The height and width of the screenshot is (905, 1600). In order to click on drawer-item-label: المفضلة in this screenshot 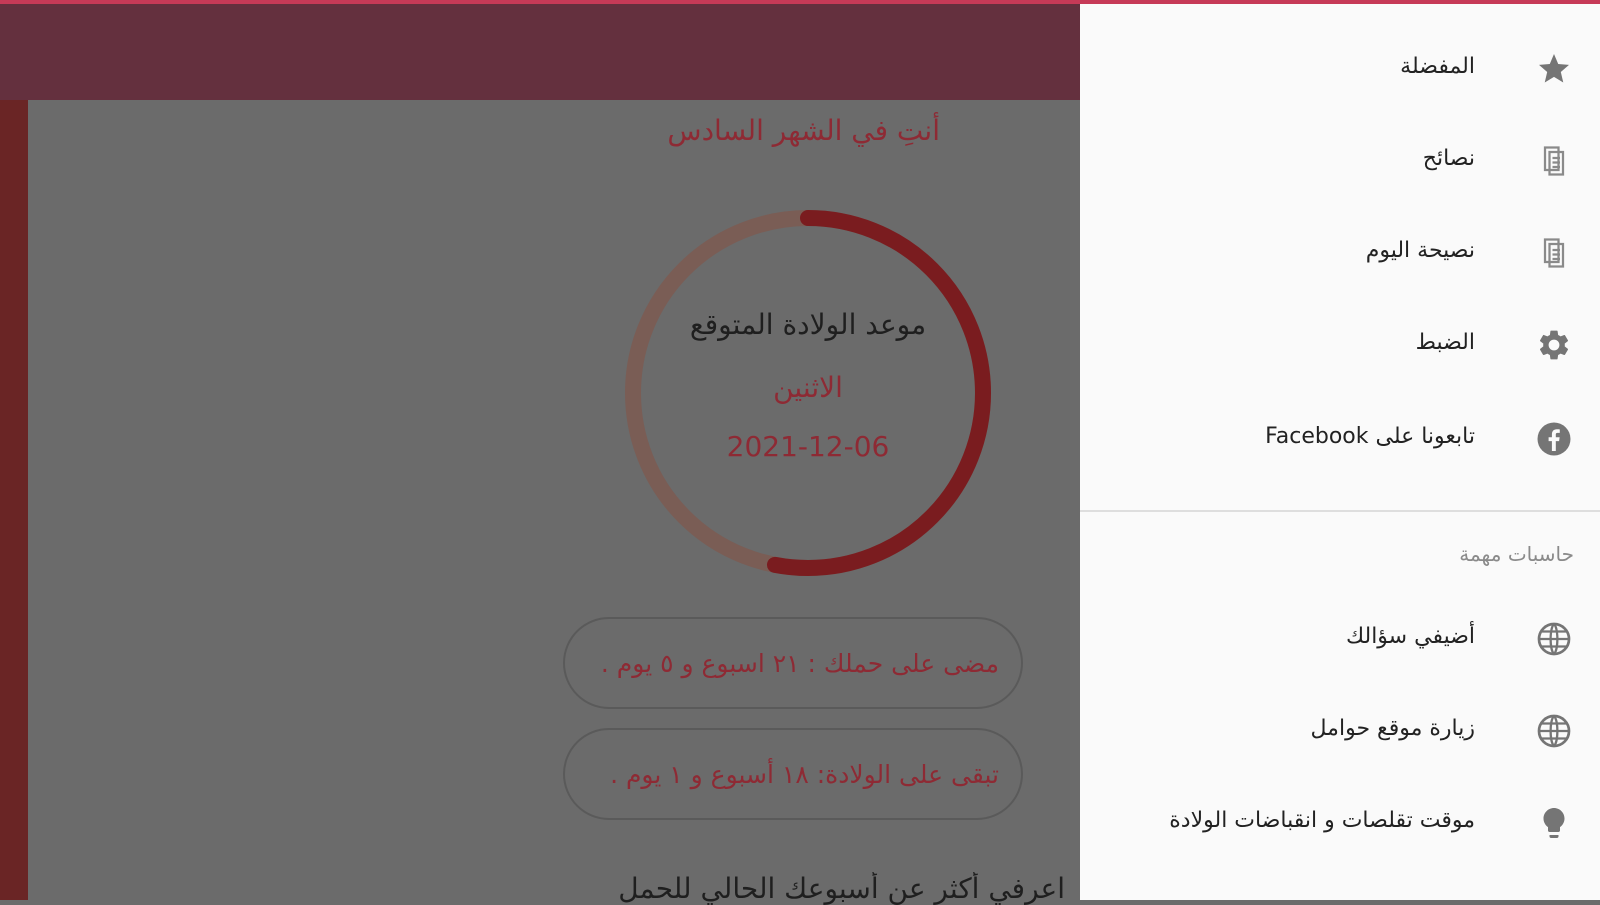, I will do `click(1437, 66)`.